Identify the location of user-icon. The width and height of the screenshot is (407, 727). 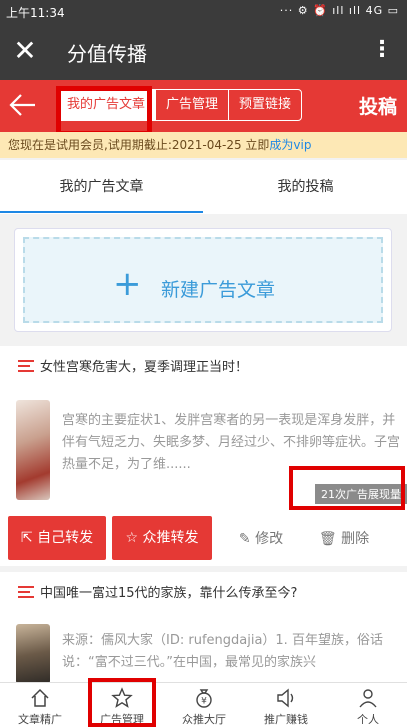
(368, 698).